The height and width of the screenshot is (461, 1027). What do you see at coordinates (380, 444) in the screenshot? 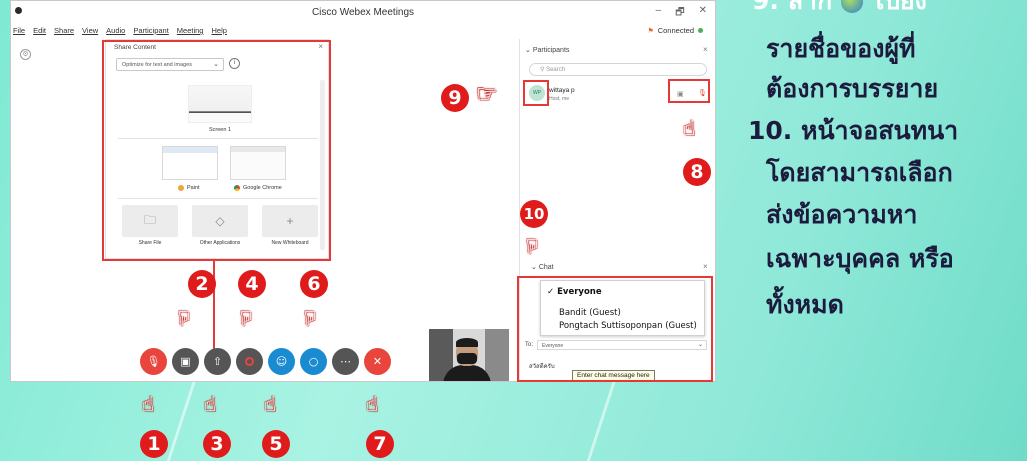
I see `annotation-number-7: 7` at bounding box center [380, 444].